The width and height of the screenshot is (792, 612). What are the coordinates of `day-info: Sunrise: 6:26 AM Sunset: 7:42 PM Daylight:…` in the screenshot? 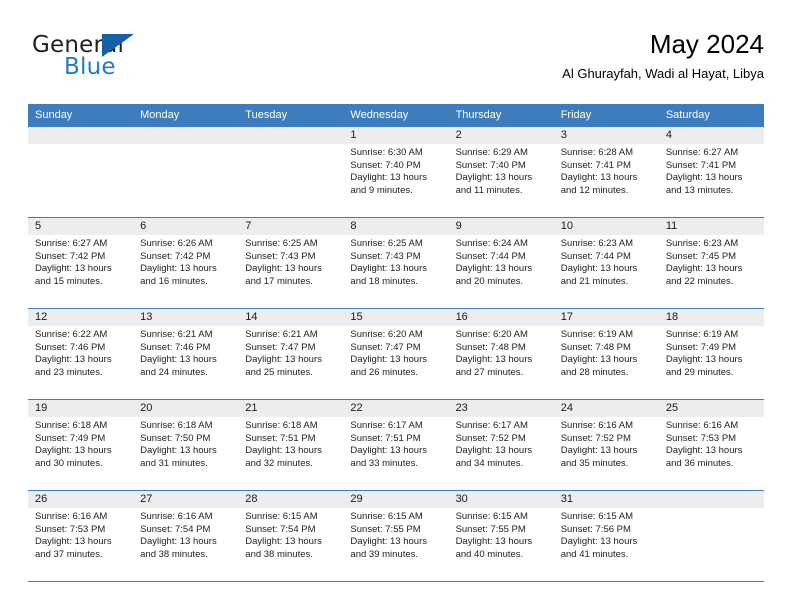 It's located at (185, 261).